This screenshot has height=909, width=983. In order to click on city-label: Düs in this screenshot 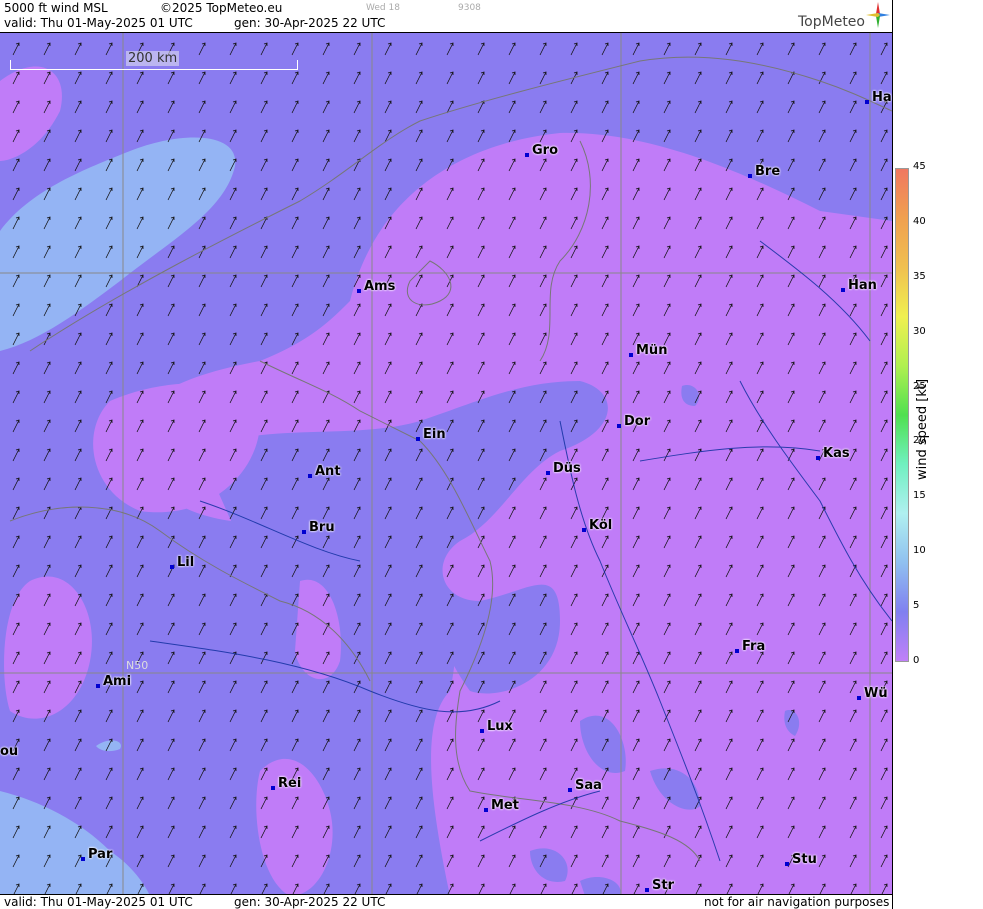, I will do `click(563, 468)`.